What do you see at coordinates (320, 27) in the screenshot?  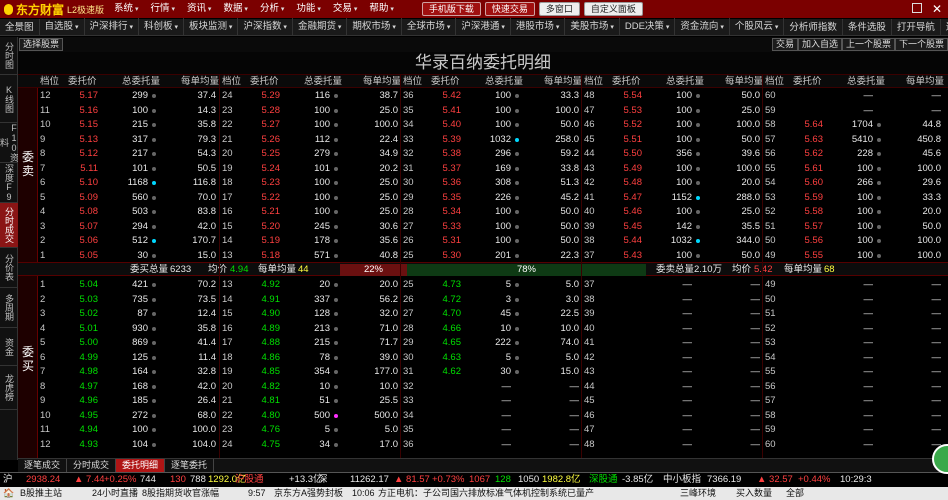 I see `nav-futures: 金融期货` at bounding box center [320, 27].